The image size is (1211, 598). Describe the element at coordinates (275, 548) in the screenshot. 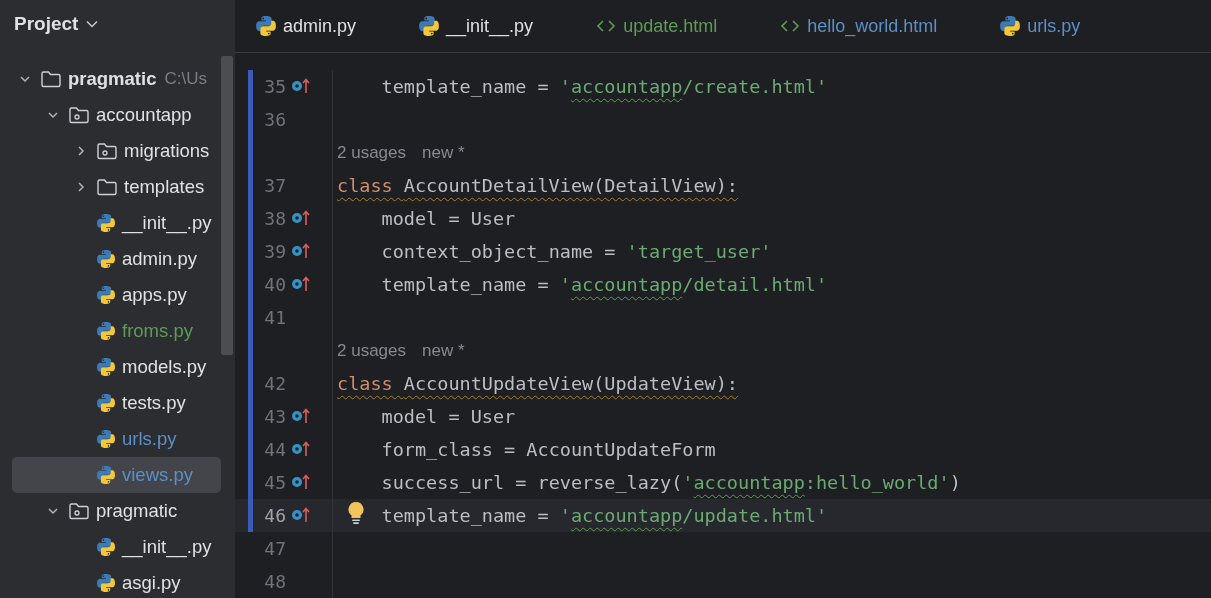

I see `line-number: 47` at that location.